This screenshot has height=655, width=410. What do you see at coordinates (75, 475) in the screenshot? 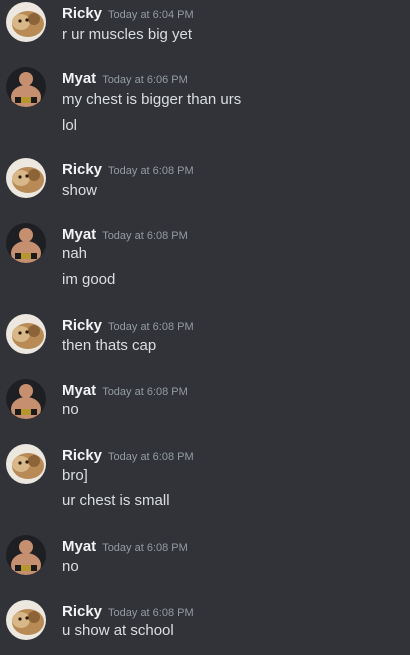
I see `message-text: bro]` at bounding box center [75, 475].